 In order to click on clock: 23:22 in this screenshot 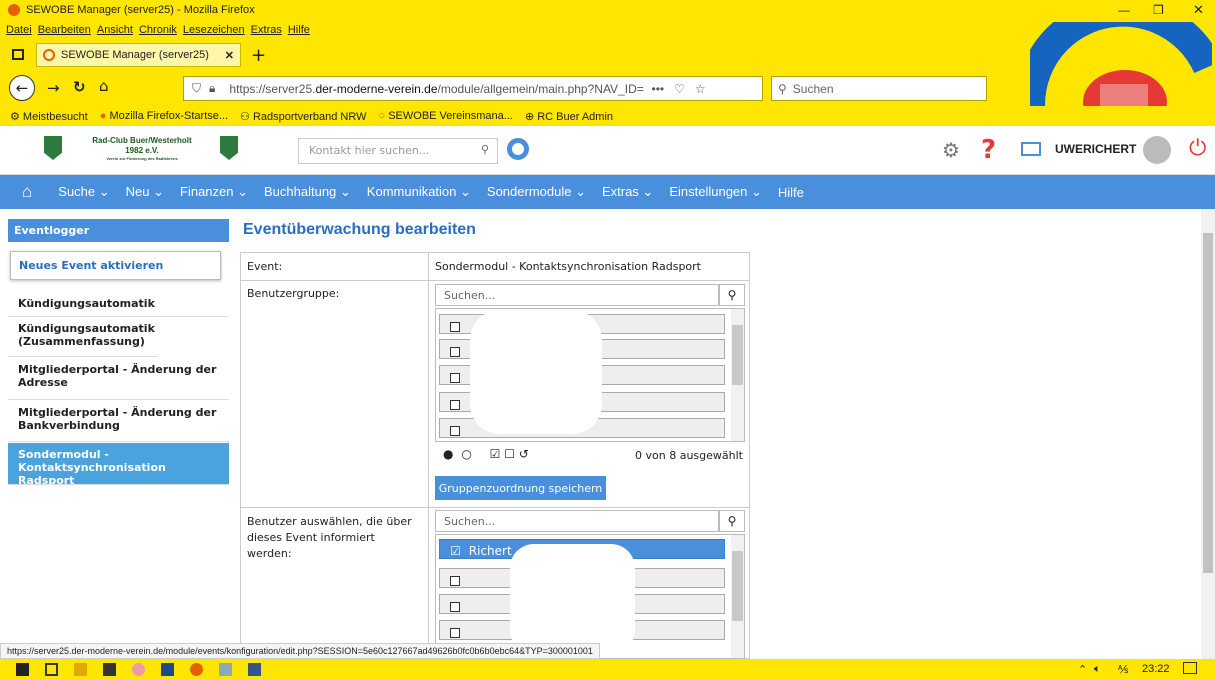, I will do `click(1156, 669)`.